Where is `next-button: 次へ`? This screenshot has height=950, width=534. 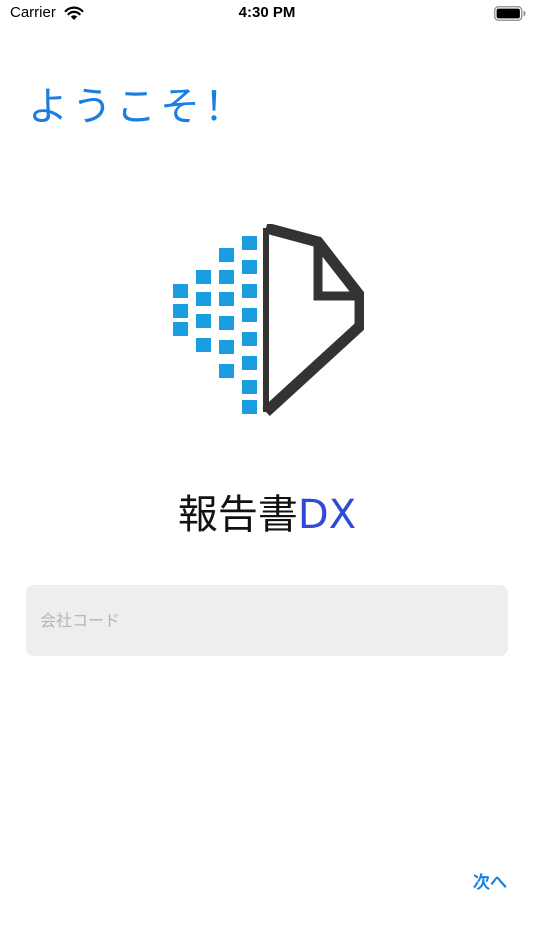 next-button: 次へ is located at coordinates (490, 880).